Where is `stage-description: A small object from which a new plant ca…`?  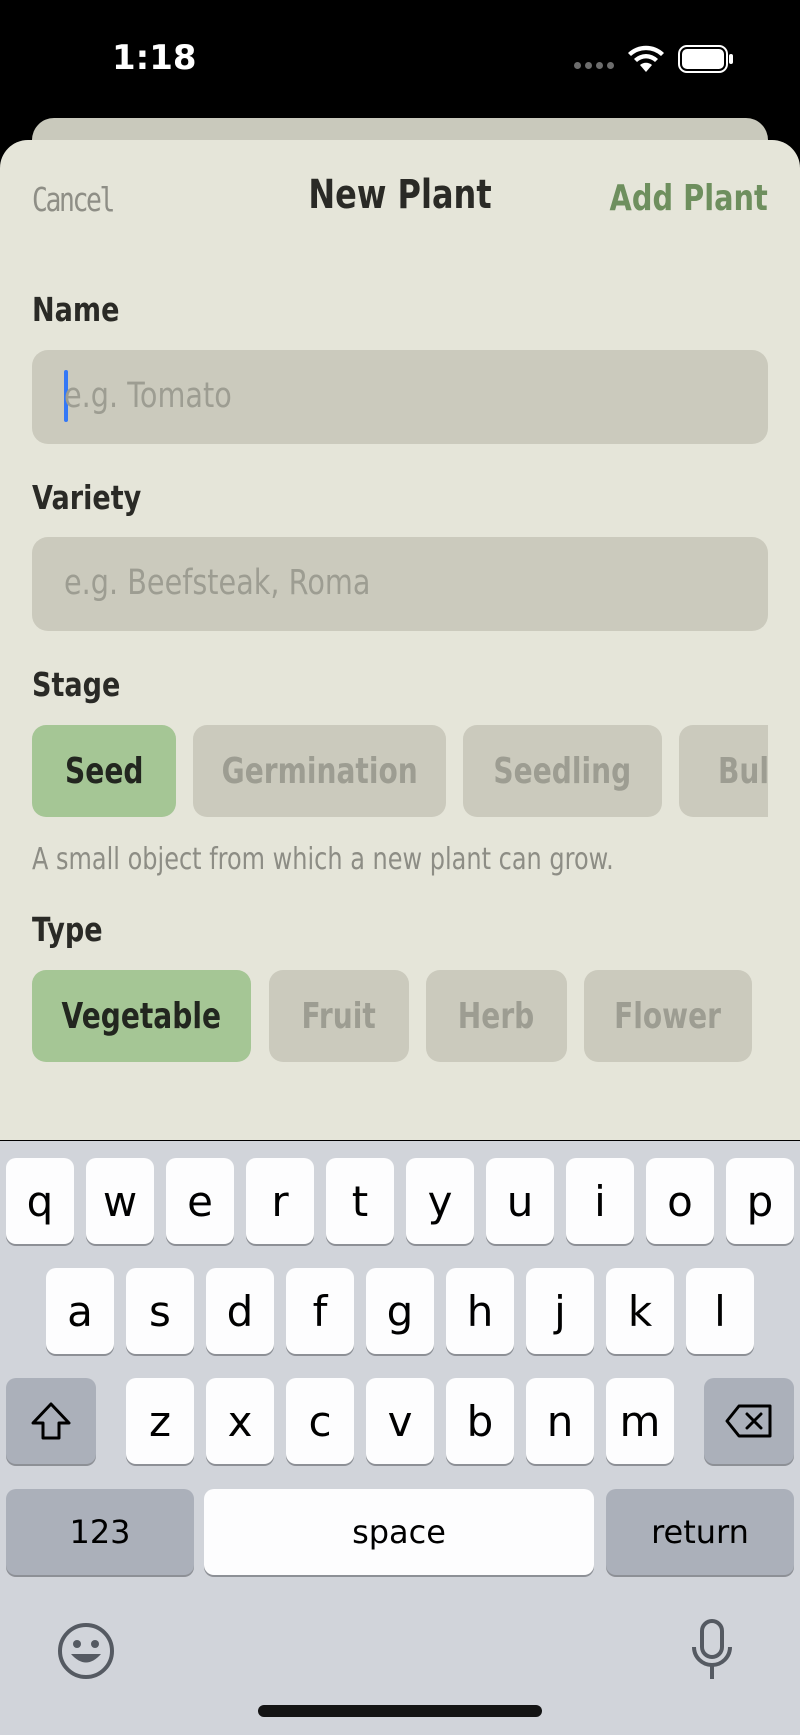 stage-description: A small object from which a new plant ca… is located at coordinates (323, 859).